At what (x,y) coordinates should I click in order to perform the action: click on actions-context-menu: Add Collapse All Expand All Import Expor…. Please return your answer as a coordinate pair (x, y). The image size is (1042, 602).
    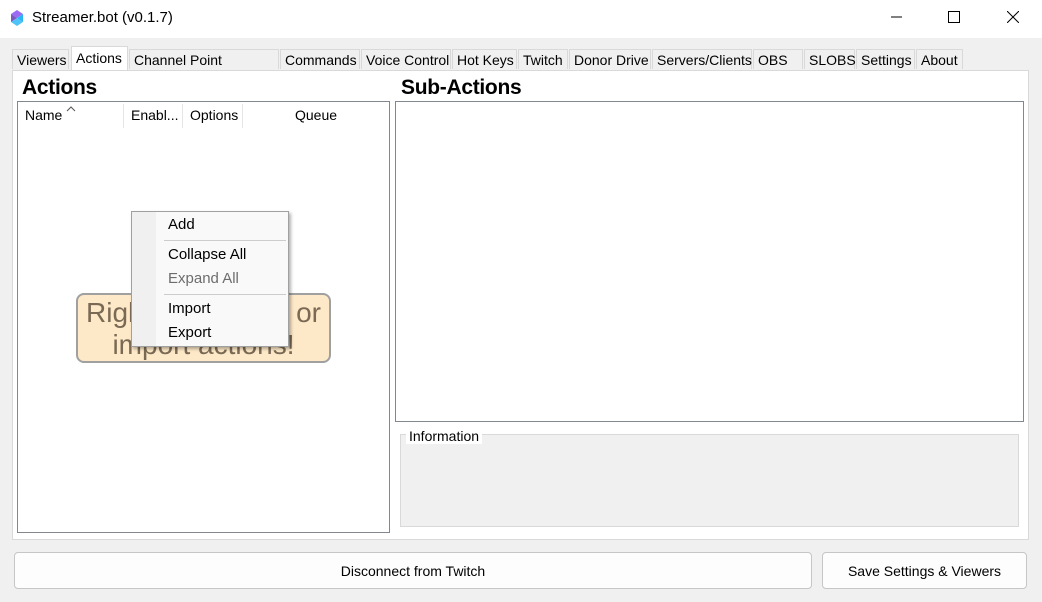
    Looking at the image, I should click on (210, 279).